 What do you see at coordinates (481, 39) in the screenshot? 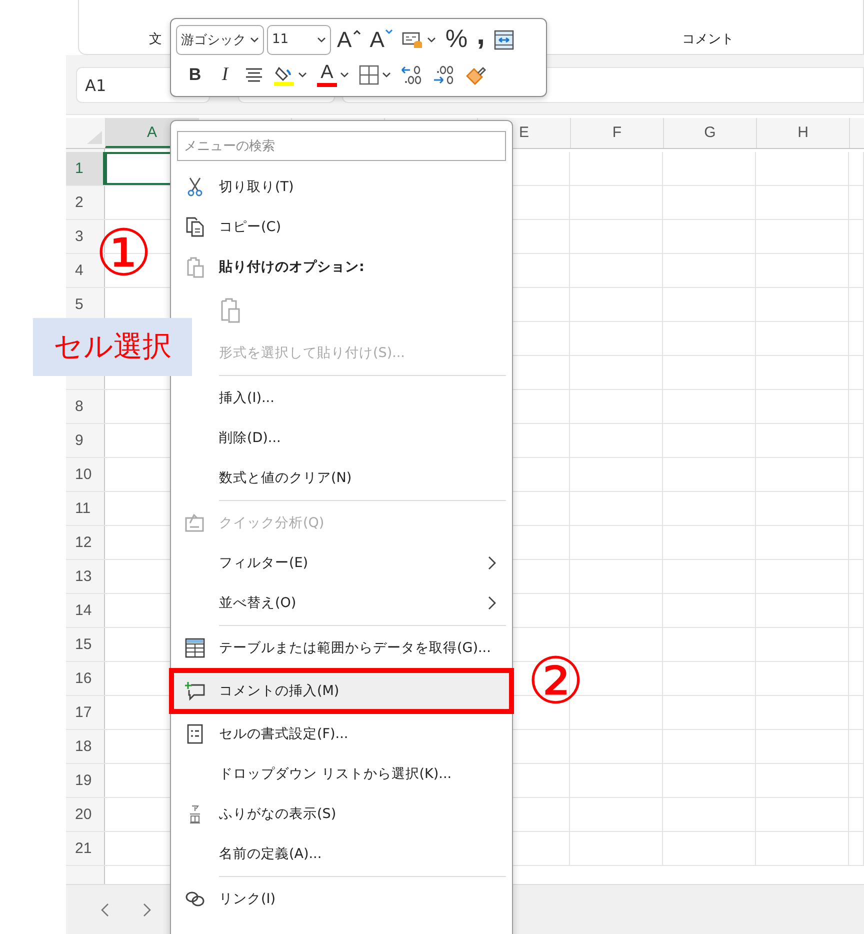
I see `comma-button: ,` at bounding box center [481, 39].